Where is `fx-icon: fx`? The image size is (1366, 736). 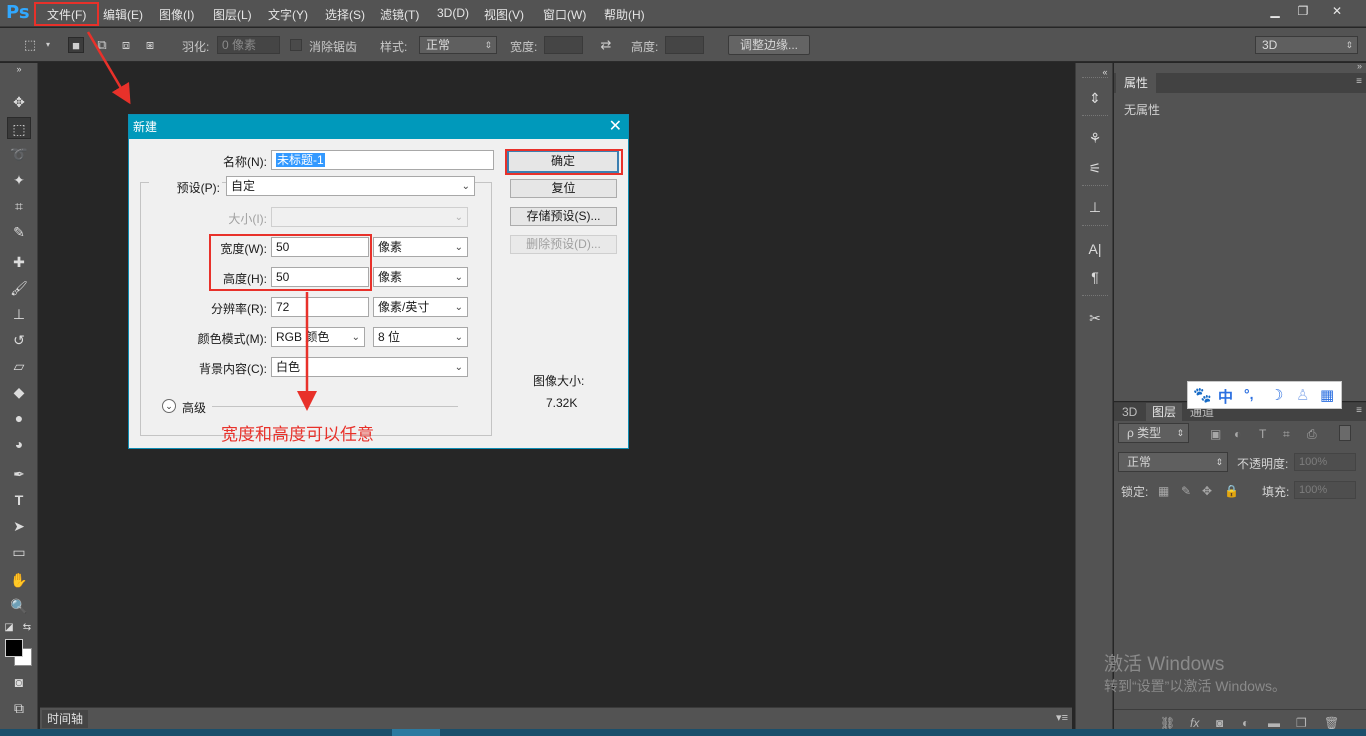
fx-icon: fx is located at coordinates (1194, 723).